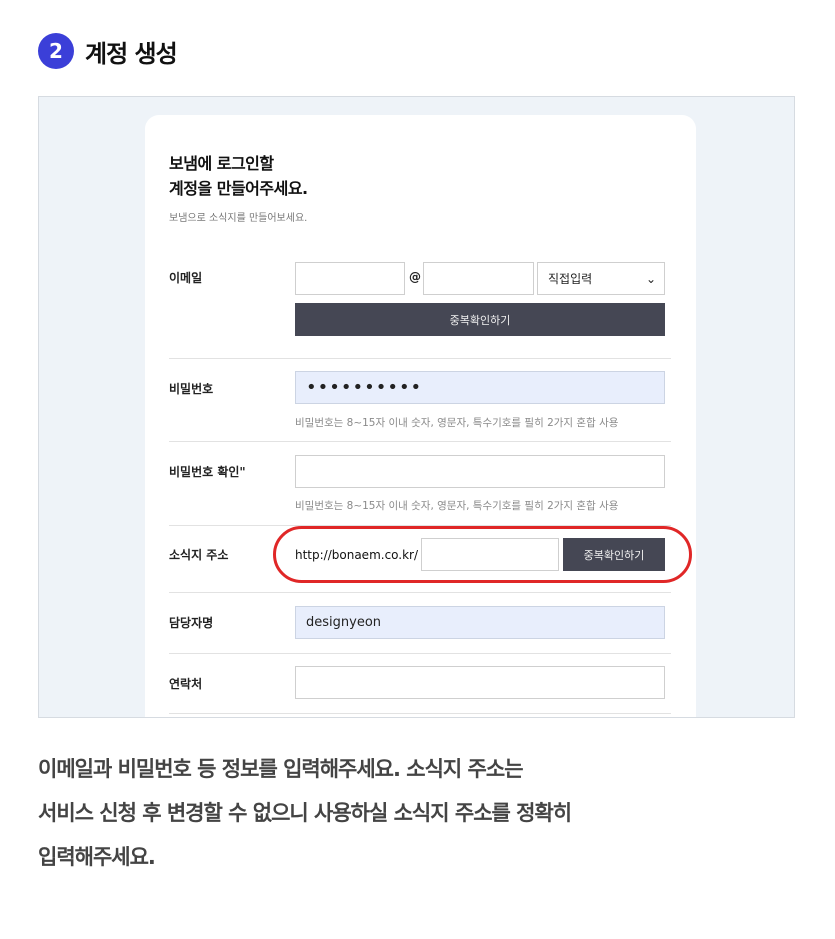 The image size is (835, 939). Describe the element at coordinates (56, 51) in the screenshot. I see `step-number-badge: 2` at that location.